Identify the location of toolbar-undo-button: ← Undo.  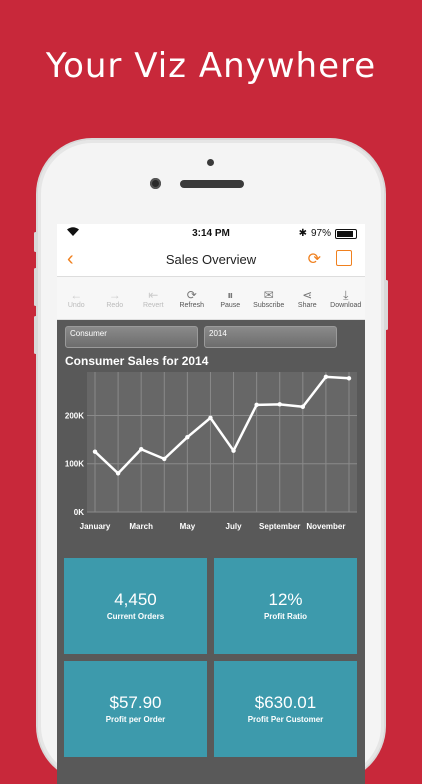
(76, 298).